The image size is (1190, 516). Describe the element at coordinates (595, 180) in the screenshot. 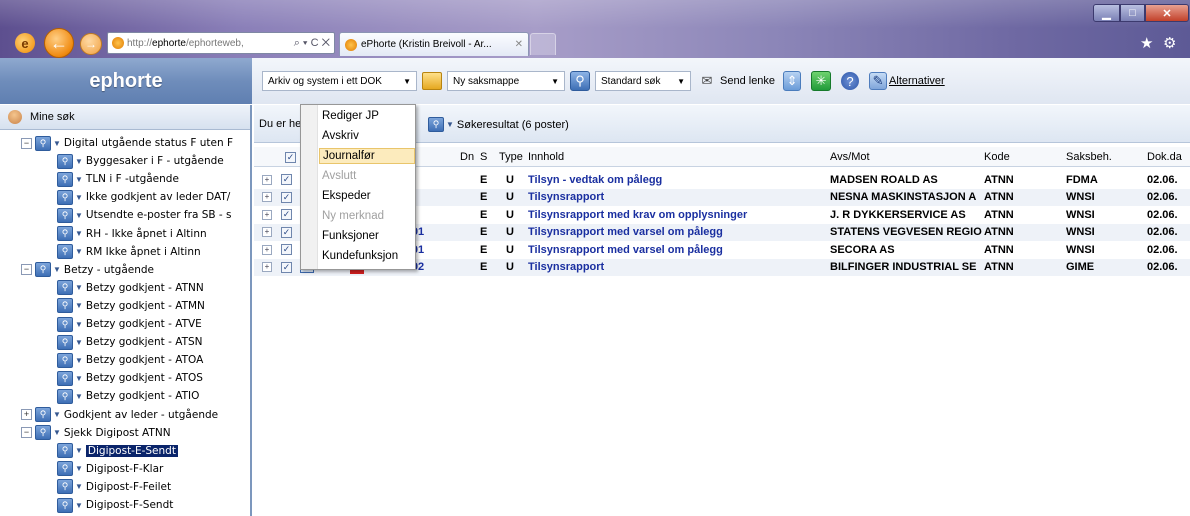

I see `cell-innhold: Tilsyn - vedtak om pålegg` at that location.